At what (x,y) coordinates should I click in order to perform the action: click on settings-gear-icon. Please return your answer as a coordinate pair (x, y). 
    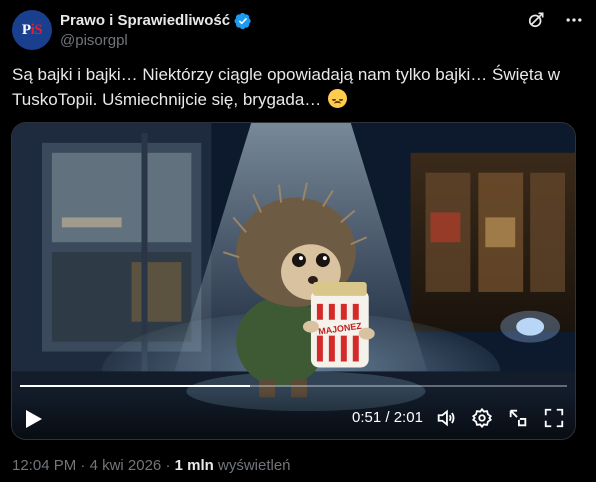
    Looking at the image, I should click on (482, 418).